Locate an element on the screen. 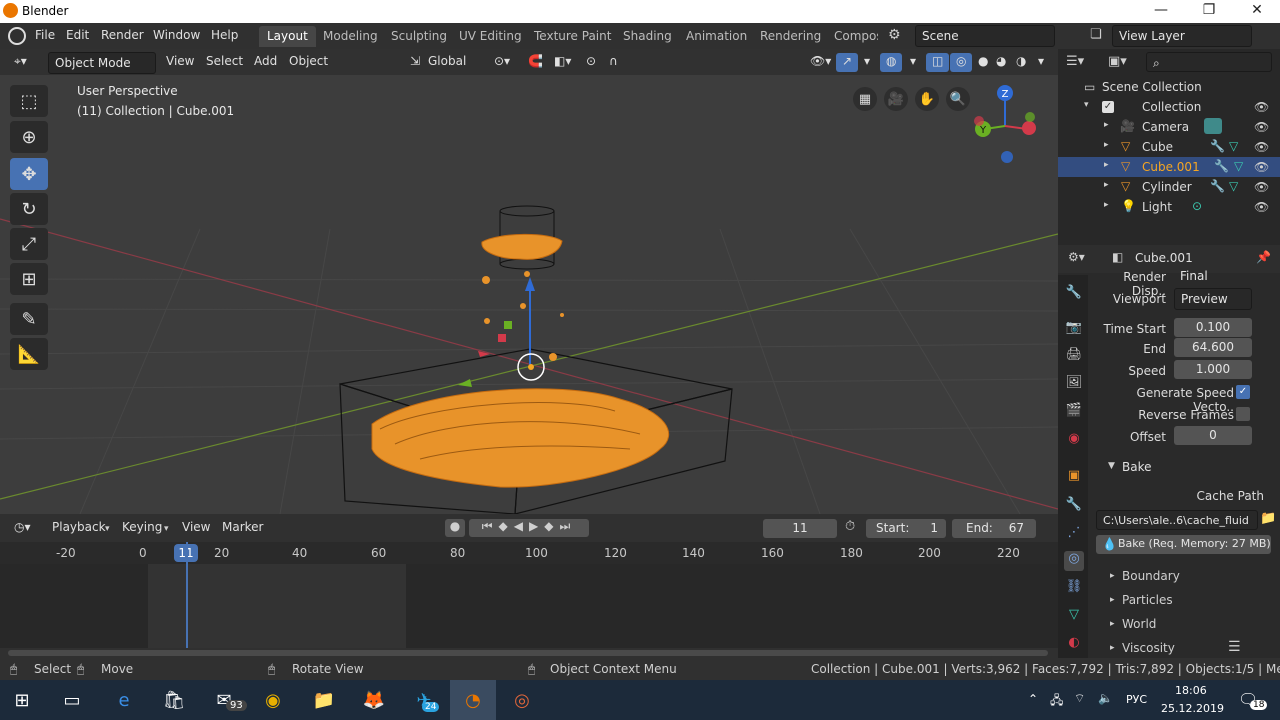  timeline-menu-marker: Marker is located at coordinates (242, 528).